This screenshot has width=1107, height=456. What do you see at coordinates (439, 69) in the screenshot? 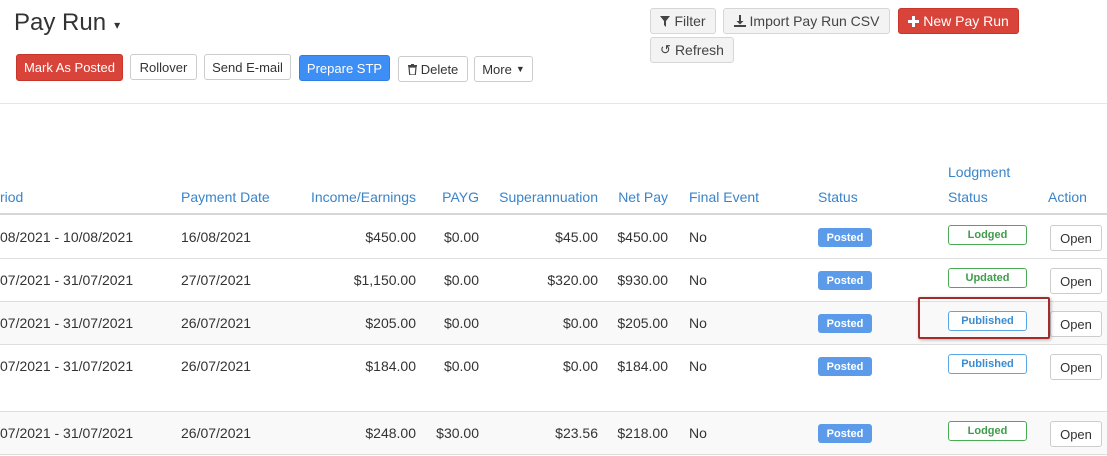
I see `delete-label: Delete` at bounding box center [439, 69].